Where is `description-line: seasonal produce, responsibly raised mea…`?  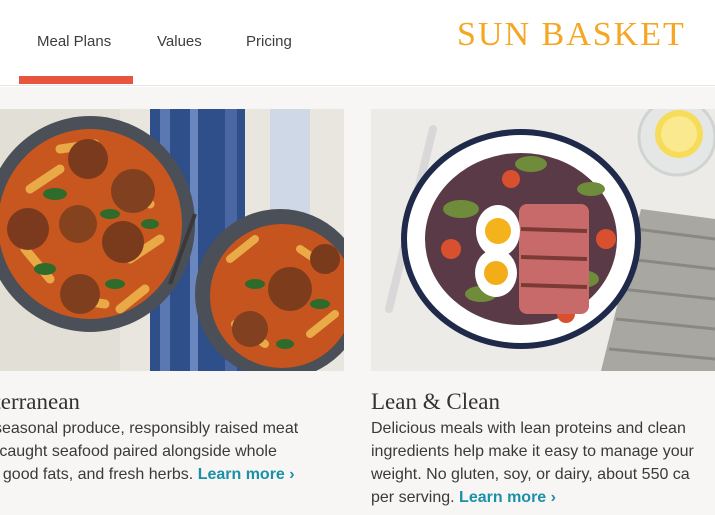 description-line: seasonal produce, responsibly raised mea… is located at coordinates (149, 428).